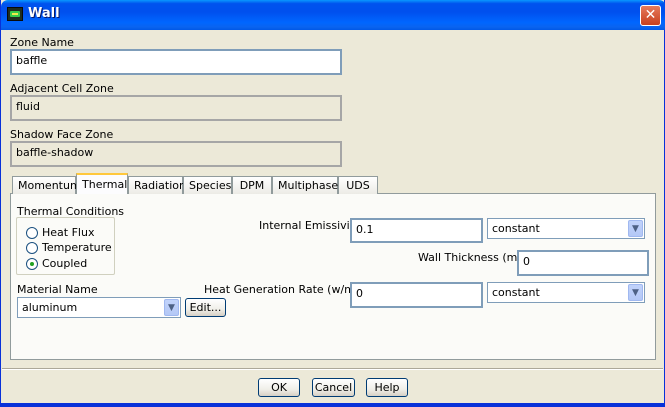  What do you see at coordinates (333, 387) in the screenshot?
I see `cancel-button: Cancel` at bounding box center [333, 387].